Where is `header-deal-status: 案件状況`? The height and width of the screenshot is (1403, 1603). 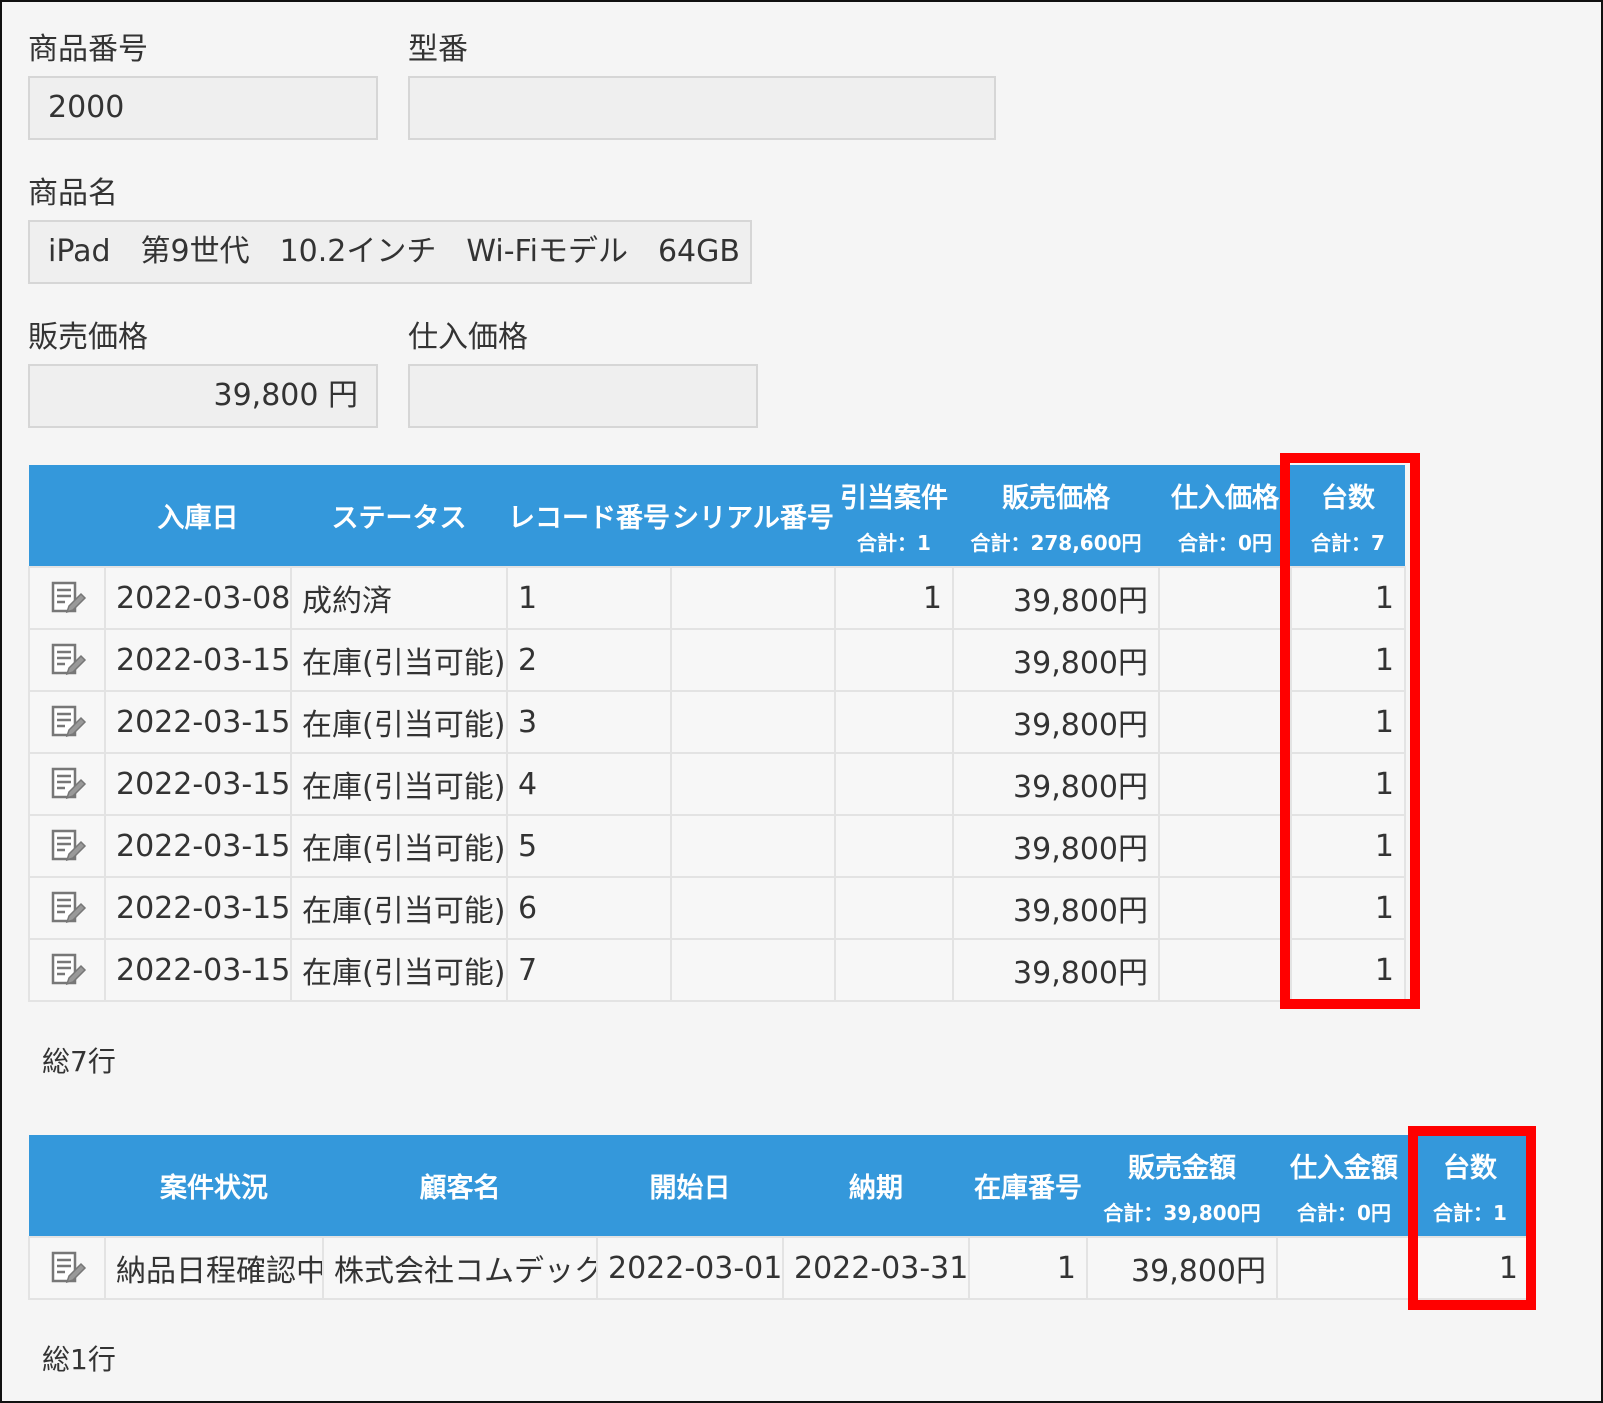
header-deal-status: 案件状況 is located at coordinates (214, 1186).